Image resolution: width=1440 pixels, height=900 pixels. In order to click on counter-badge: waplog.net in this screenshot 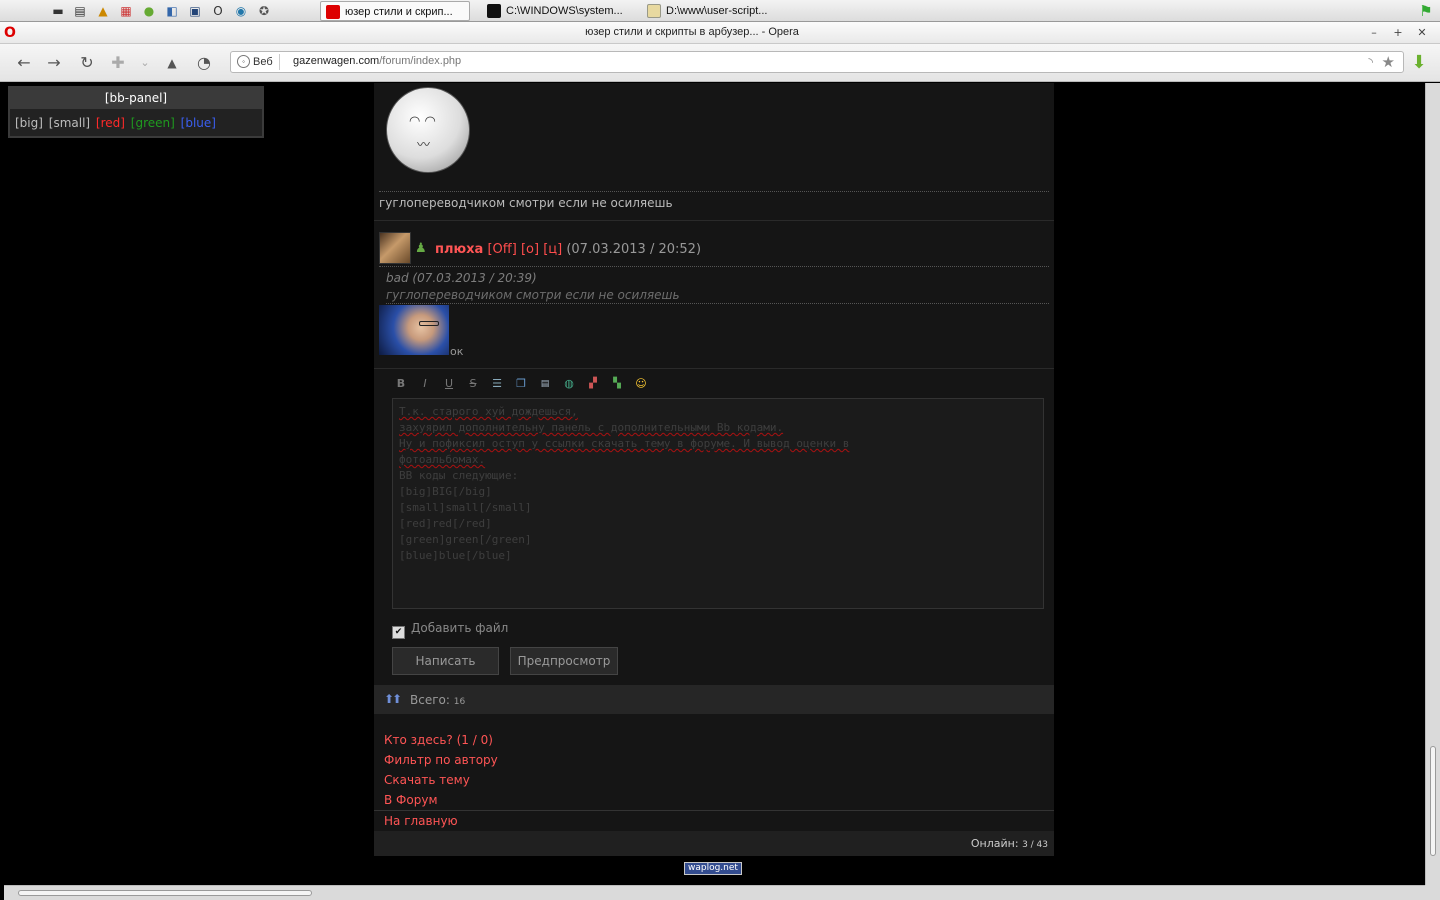, I will do `click(713, 868)`.